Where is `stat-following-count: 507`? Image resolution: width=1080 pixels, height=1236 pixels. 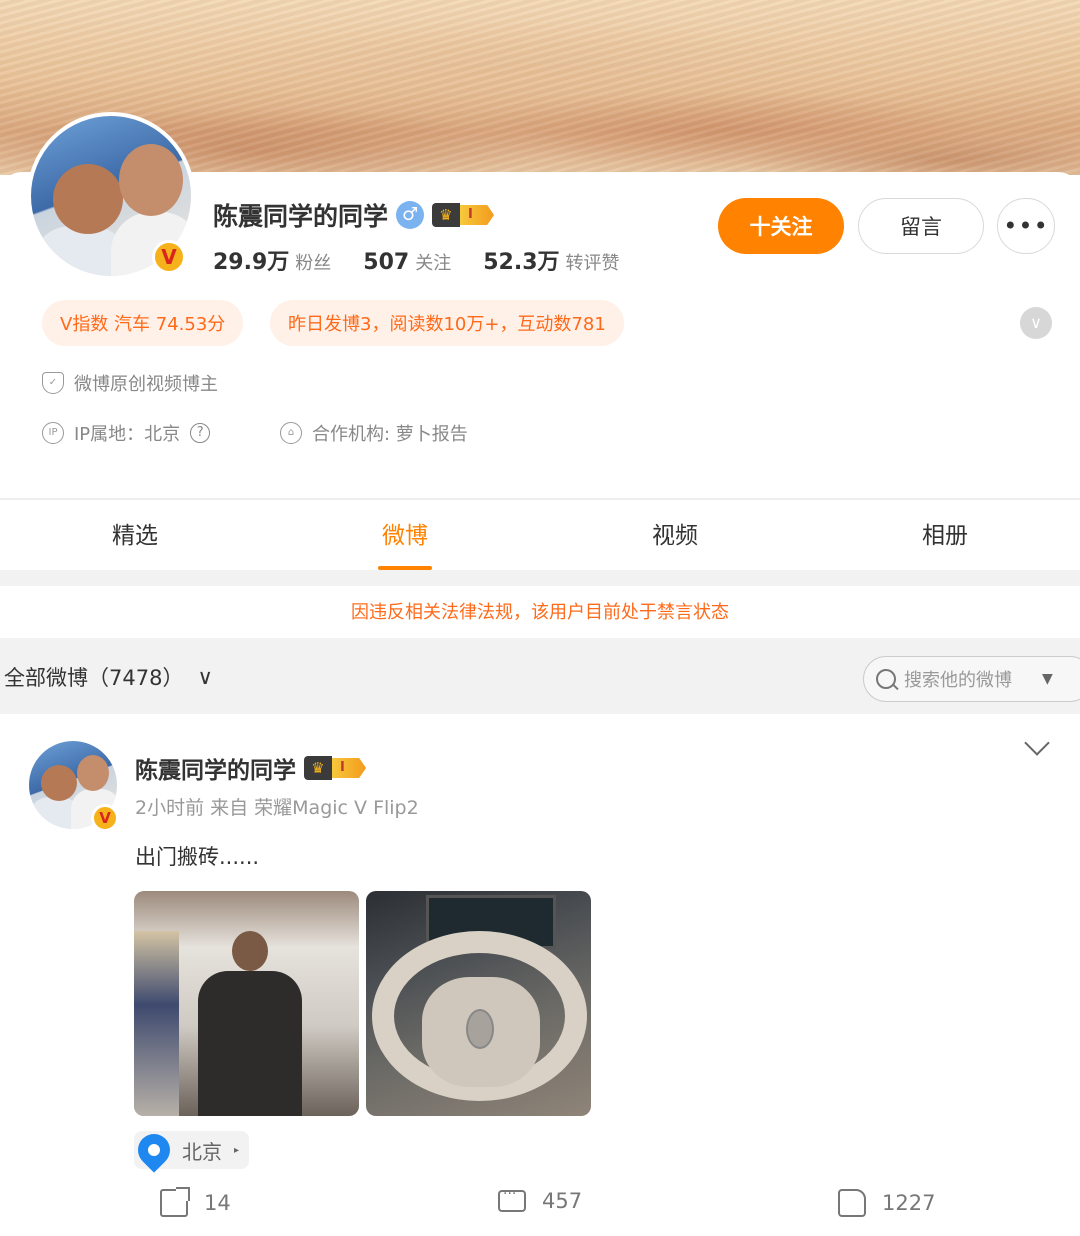
stat-following-count: 507 is located at coordinates (386, 262).